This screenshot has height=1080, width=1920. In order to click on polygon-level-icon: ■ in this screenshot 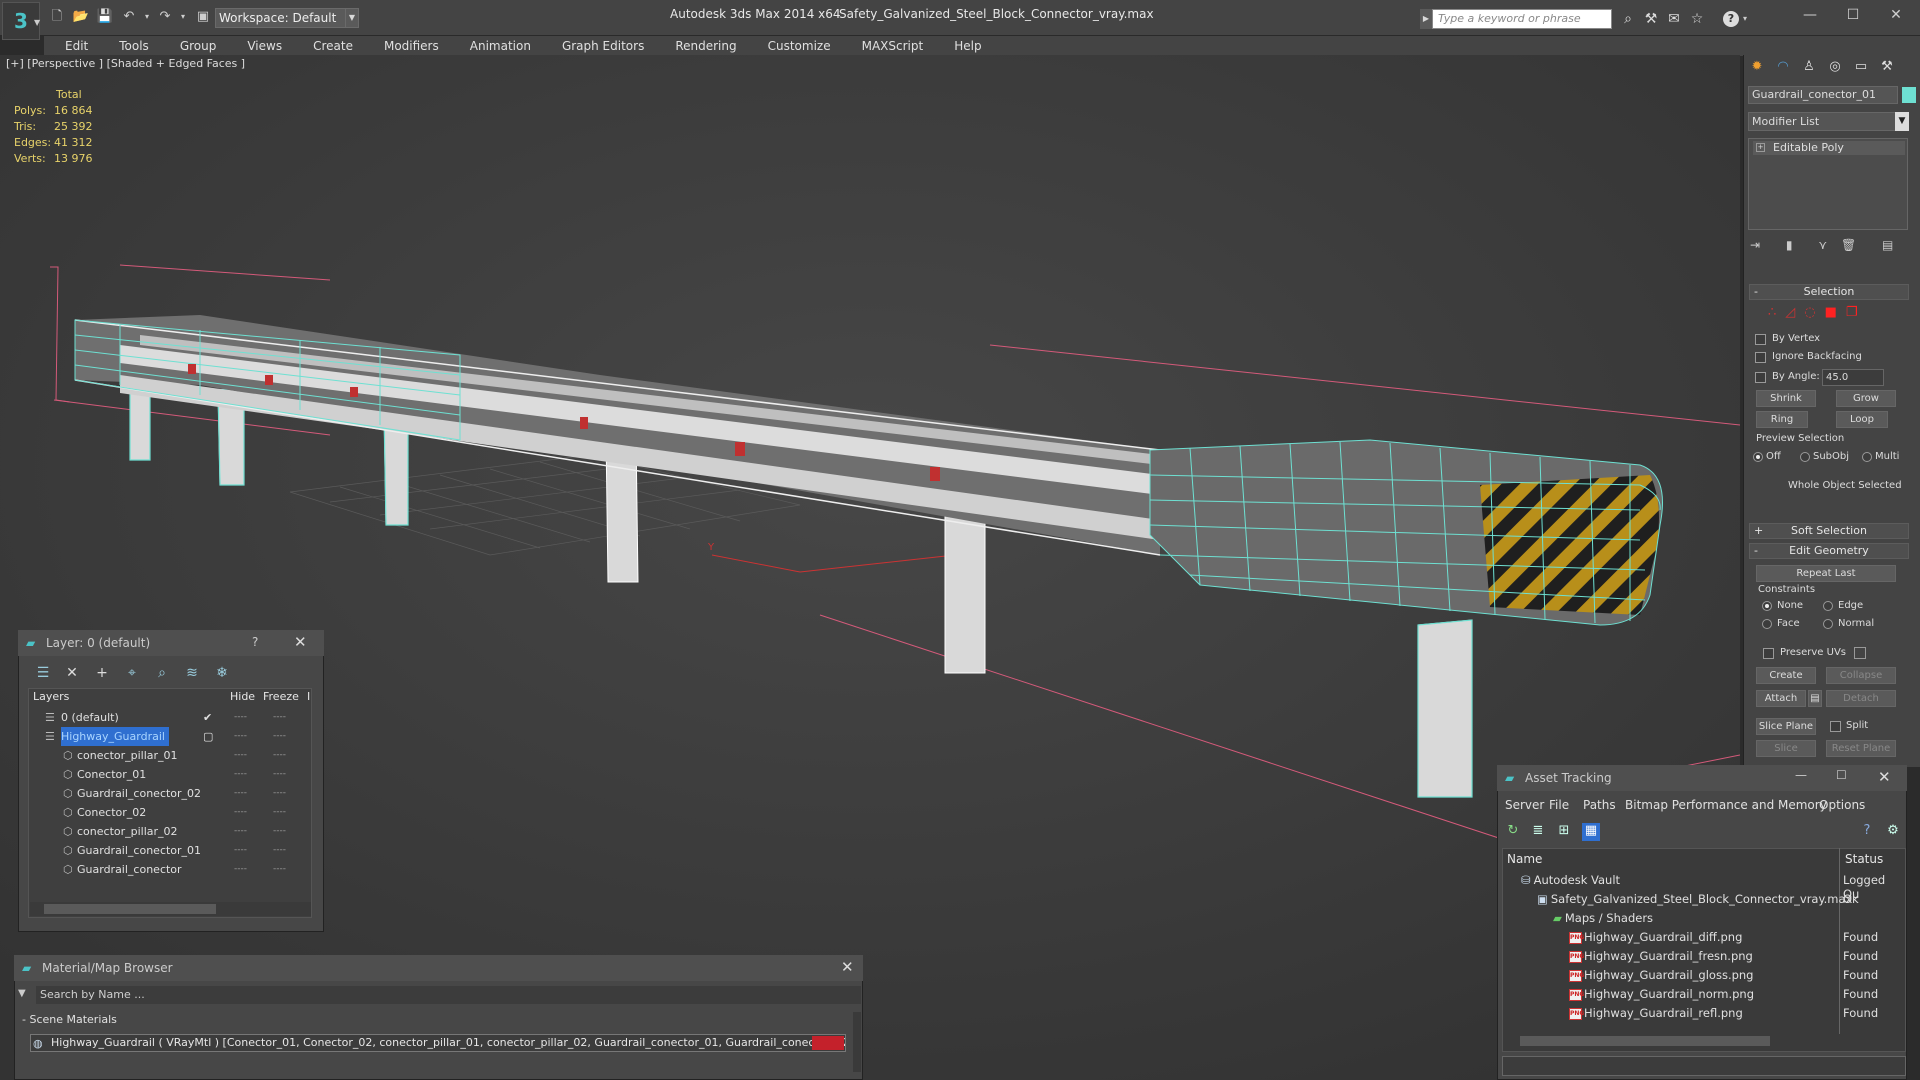, I will do `click(1835, 312)`.